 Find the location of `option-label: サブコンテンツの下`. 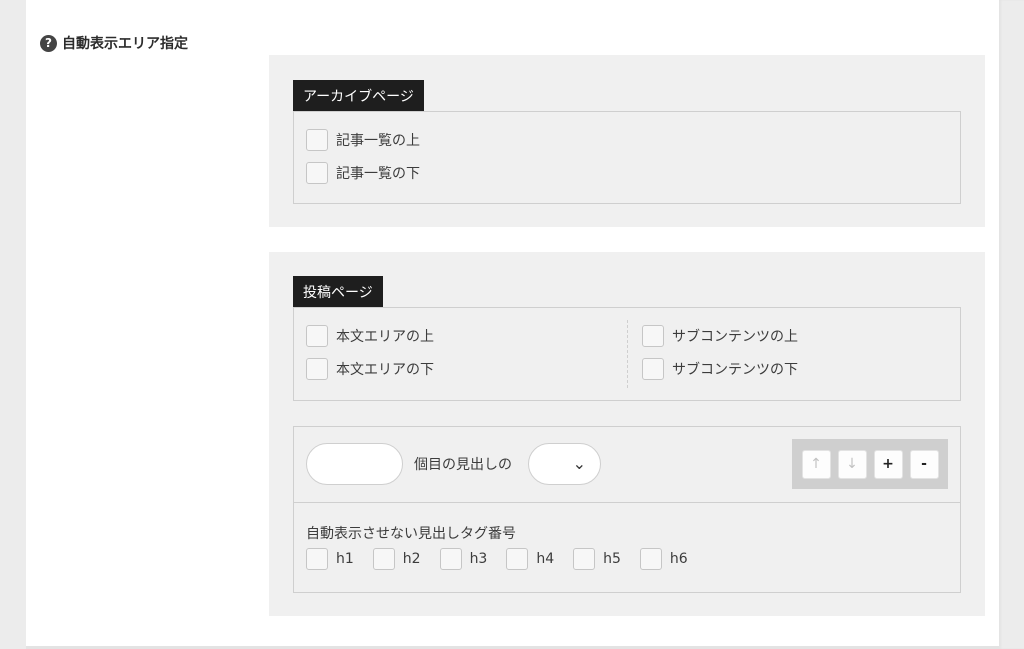

option-label: サブコンテンツの下 is located at coordinates (735, 370).